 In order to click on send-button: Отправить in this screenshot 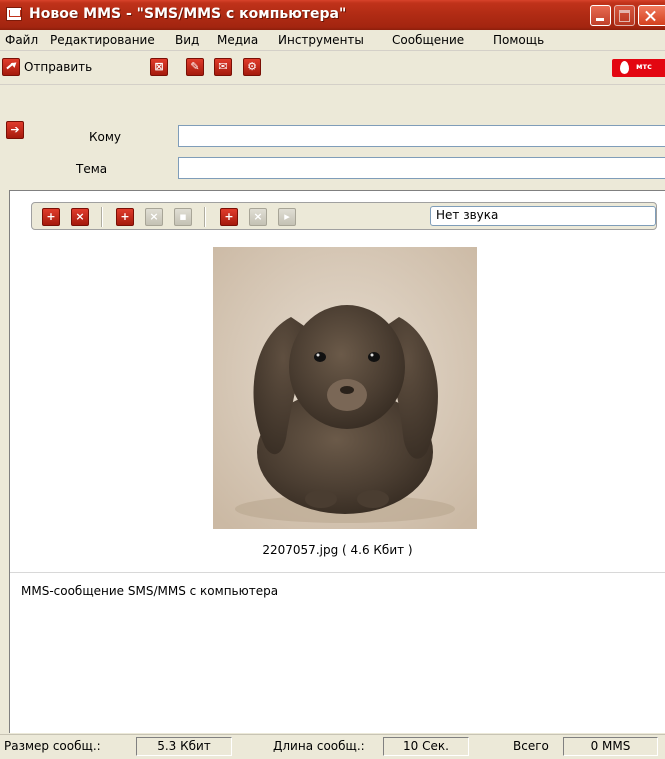, I will do `click(47, 67)`.